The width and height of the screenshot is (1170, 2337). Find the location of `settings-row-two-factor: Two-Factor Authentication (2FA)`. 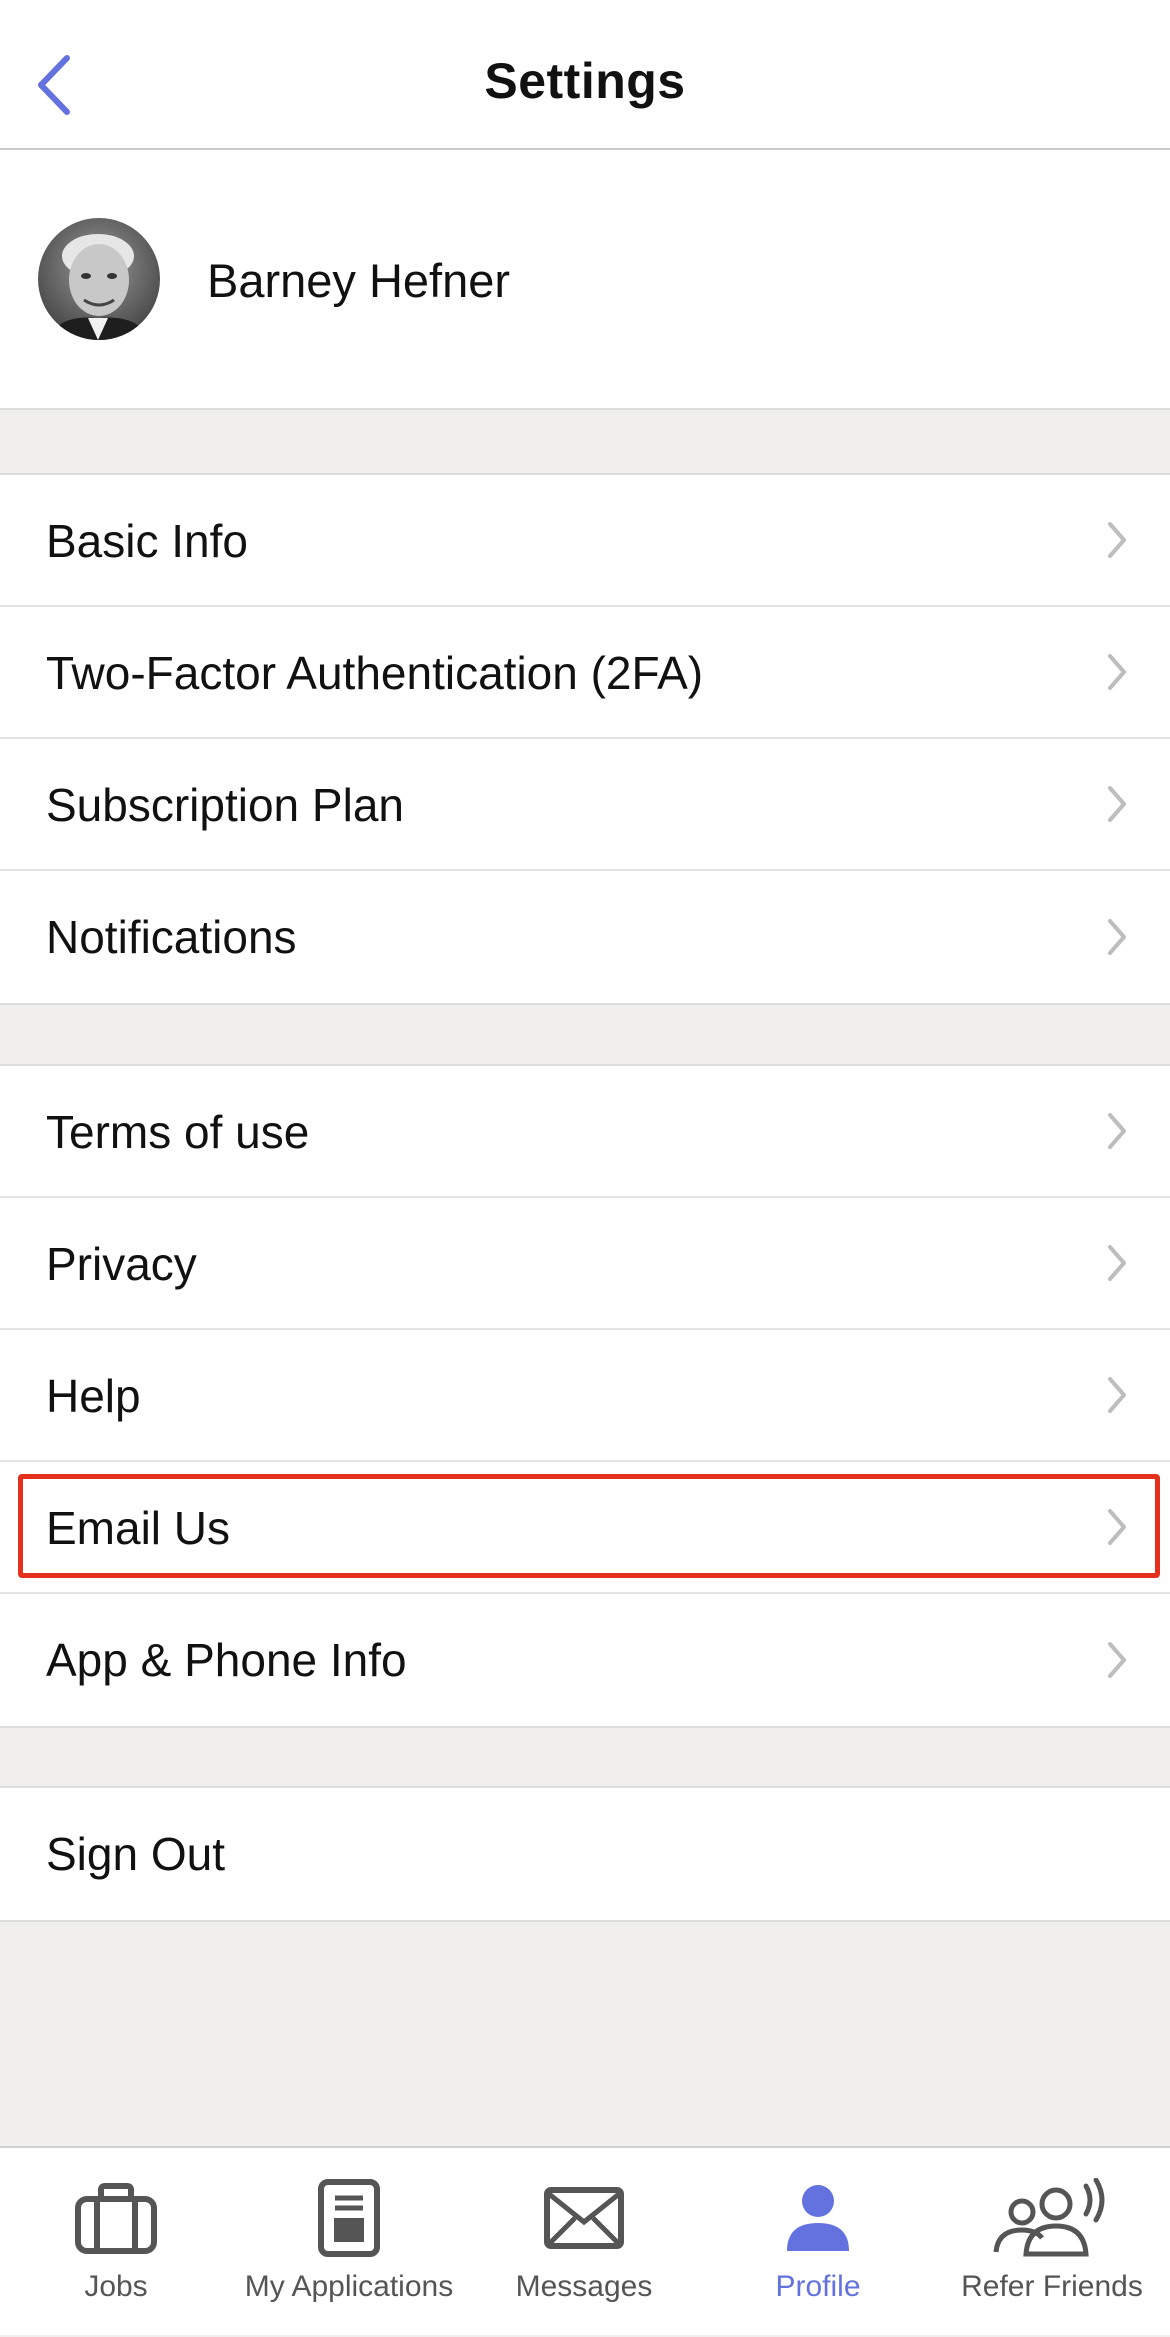

settings-row-two-factor: Two-Factor Authentication (2FA) is located at coordinates (585, 673).